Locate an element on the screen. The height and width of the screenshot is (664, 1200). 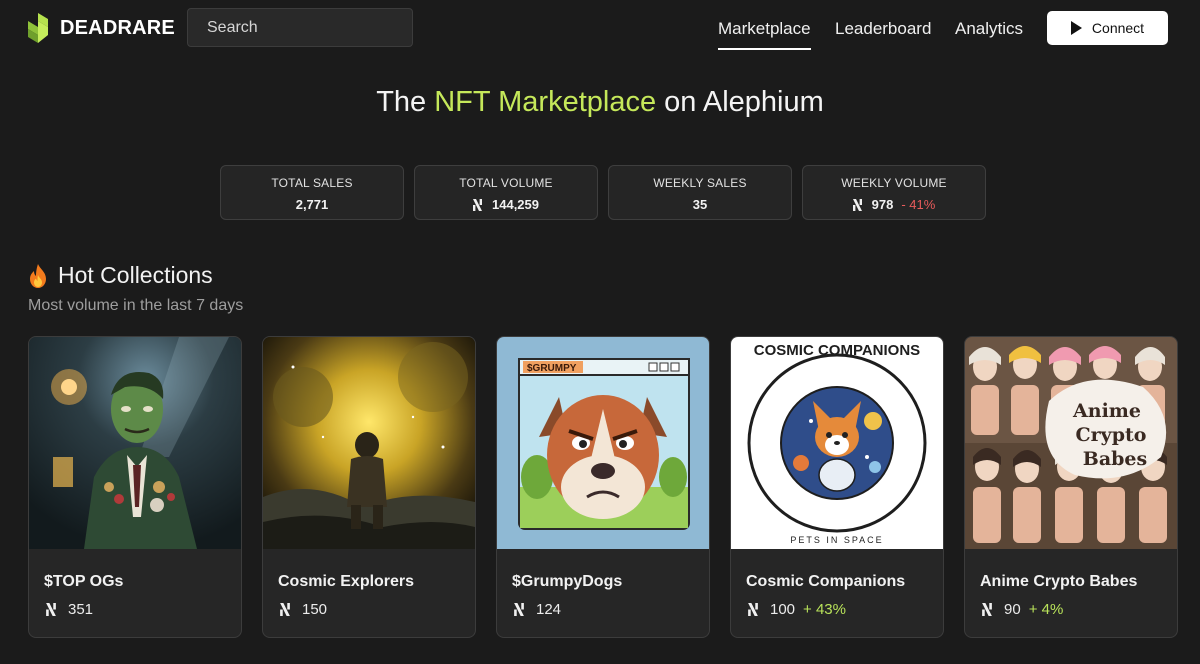
collection-card-top-ogs: $TOP OGs 351 is located at coordinates (135, 487).